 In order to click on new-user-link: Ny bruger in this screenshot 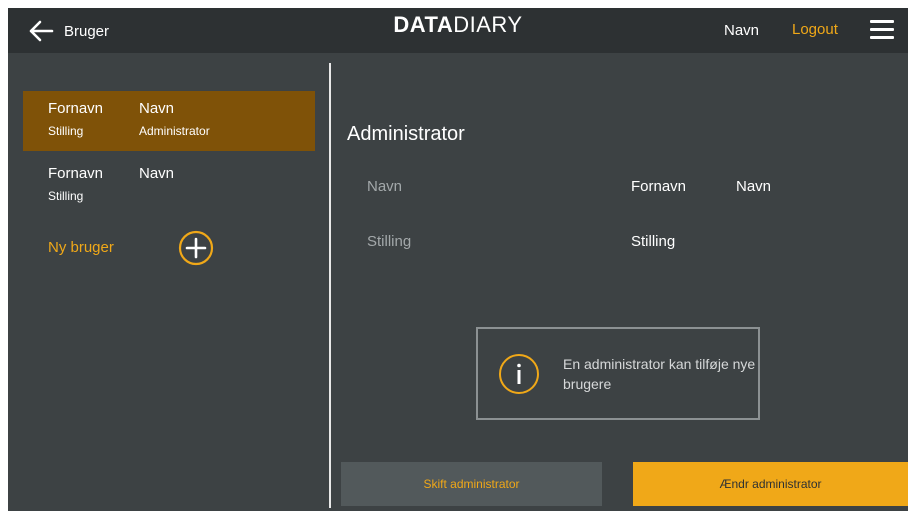, I will do `click(81, 247)`.